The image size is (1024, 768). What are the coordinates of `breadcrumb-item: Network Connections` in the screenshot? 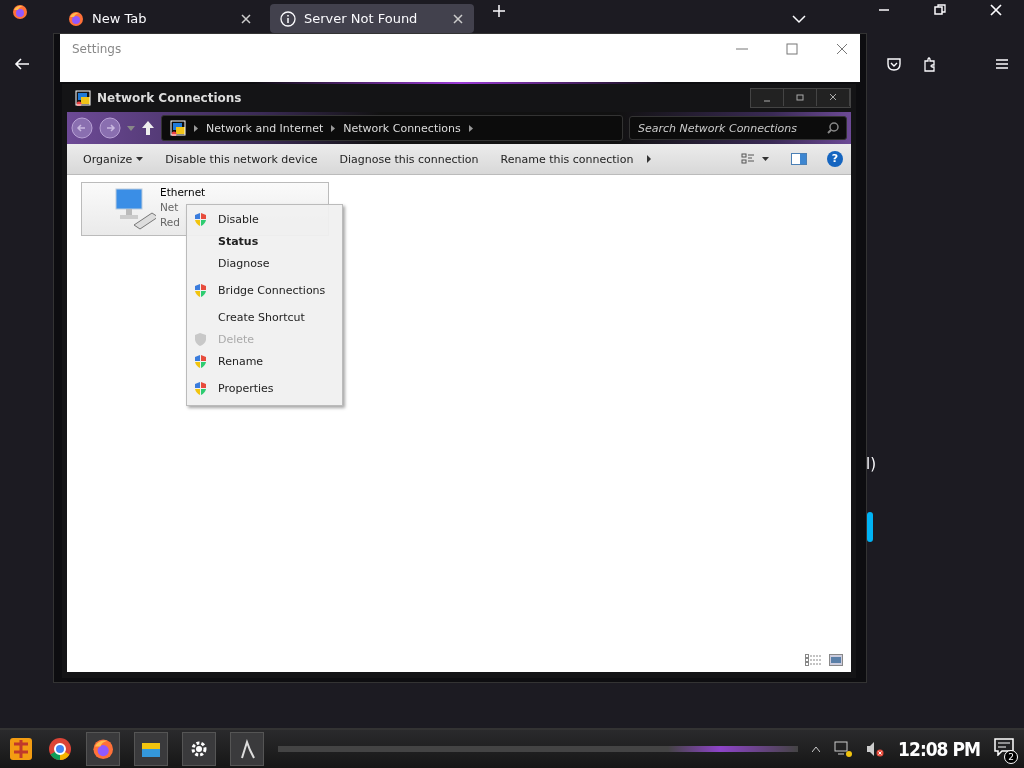 It's located at (402, 128).